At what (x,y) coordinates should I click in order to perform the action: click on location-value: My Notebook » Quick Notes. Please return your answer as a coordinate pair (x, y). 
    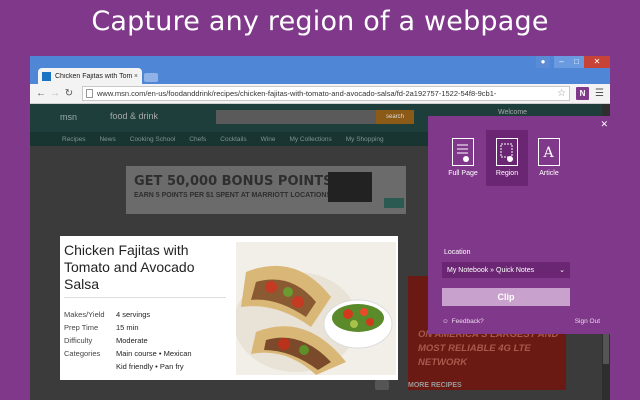
    Looking at the image, I should click on (491, 270).